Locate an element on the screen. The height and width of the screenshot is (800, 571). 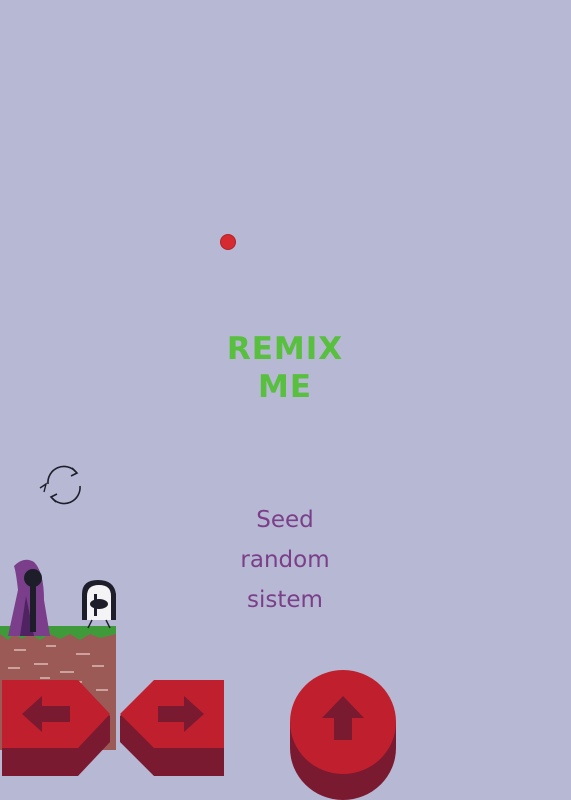
move-left-button is located at coordinates (58, 728).